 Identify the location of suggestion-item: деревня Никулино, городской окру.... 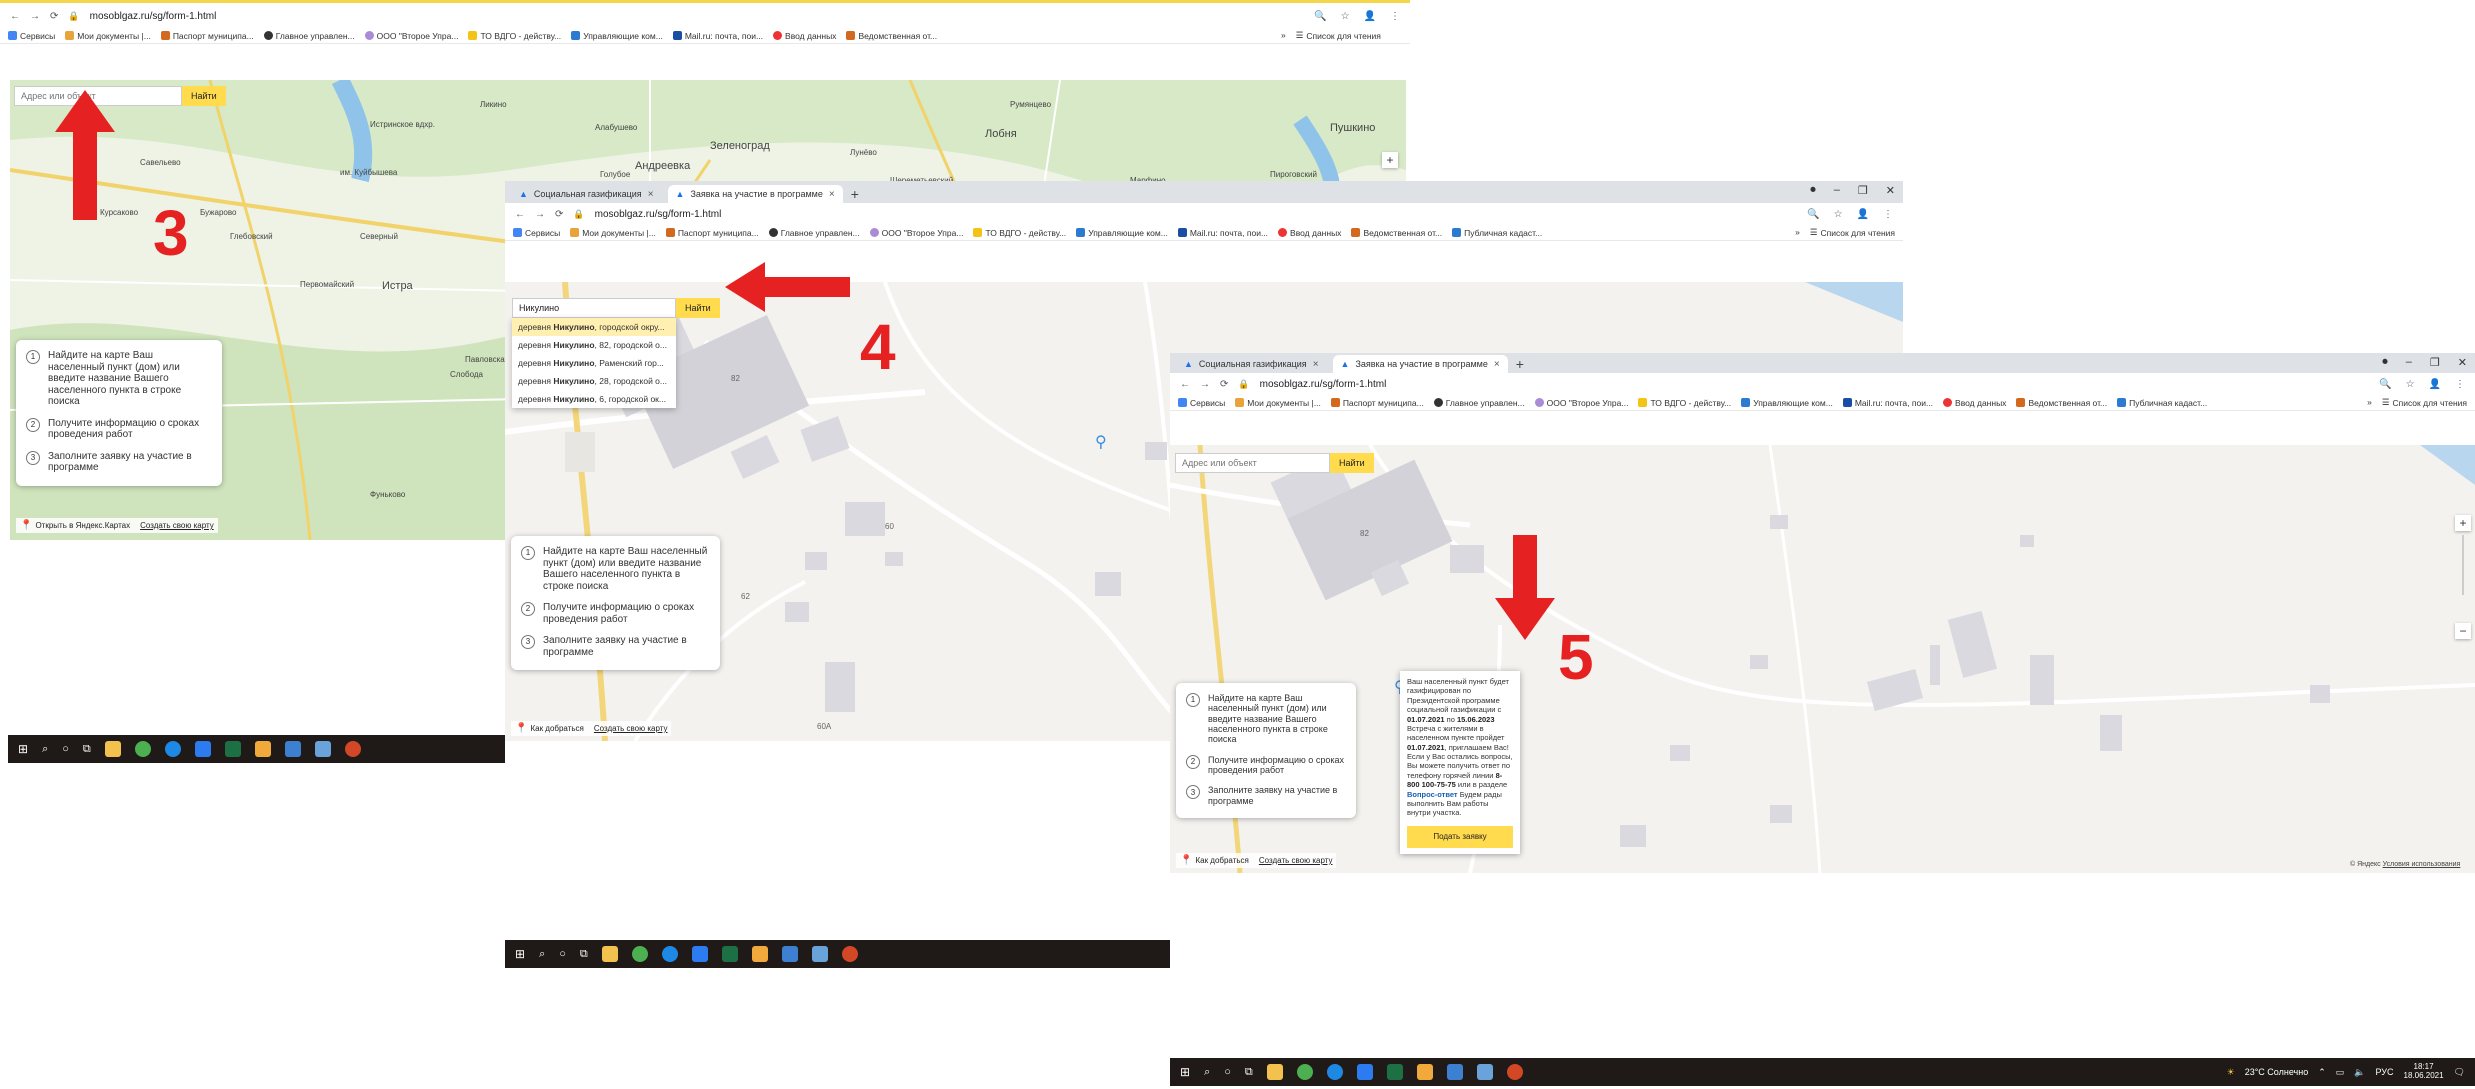
(594, 327).